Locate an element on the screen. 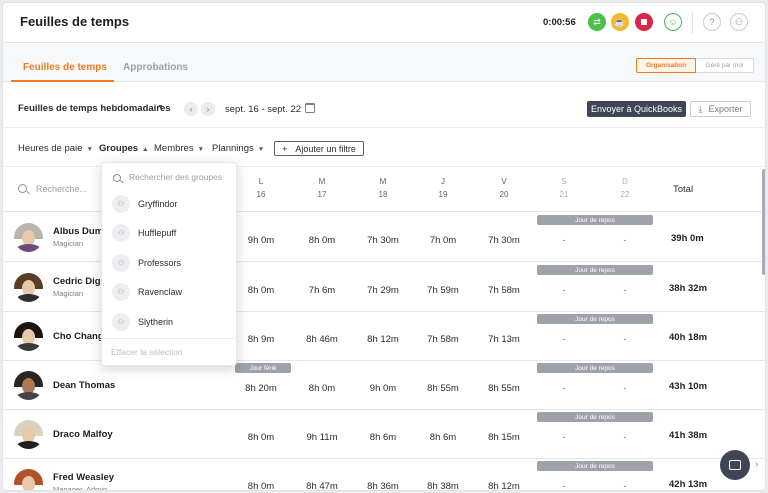  group-option-gryffindor: ⚇ Gryffindor is located at coordinates (170, 204).